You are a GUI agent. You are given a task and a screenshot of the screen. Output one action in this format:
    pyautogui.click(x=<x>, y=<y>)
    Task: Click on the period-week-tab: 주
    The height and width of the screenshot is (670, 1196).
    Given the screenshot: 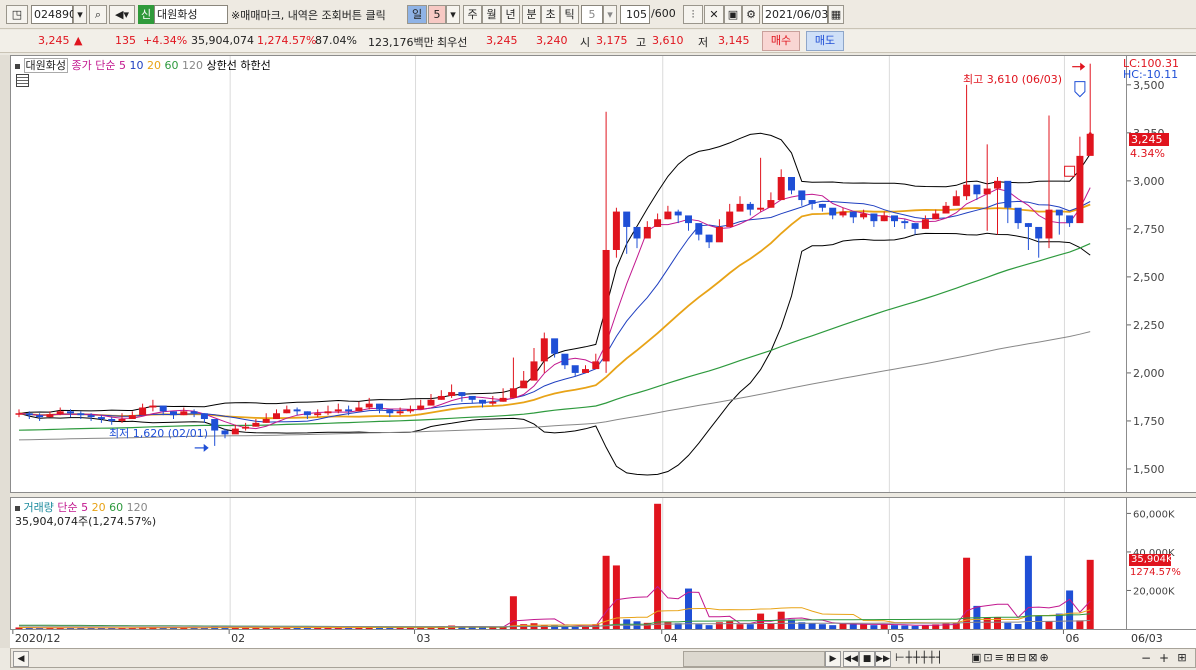 What is the action you would take?
    pyautogui.click(x=472, y=14)
    